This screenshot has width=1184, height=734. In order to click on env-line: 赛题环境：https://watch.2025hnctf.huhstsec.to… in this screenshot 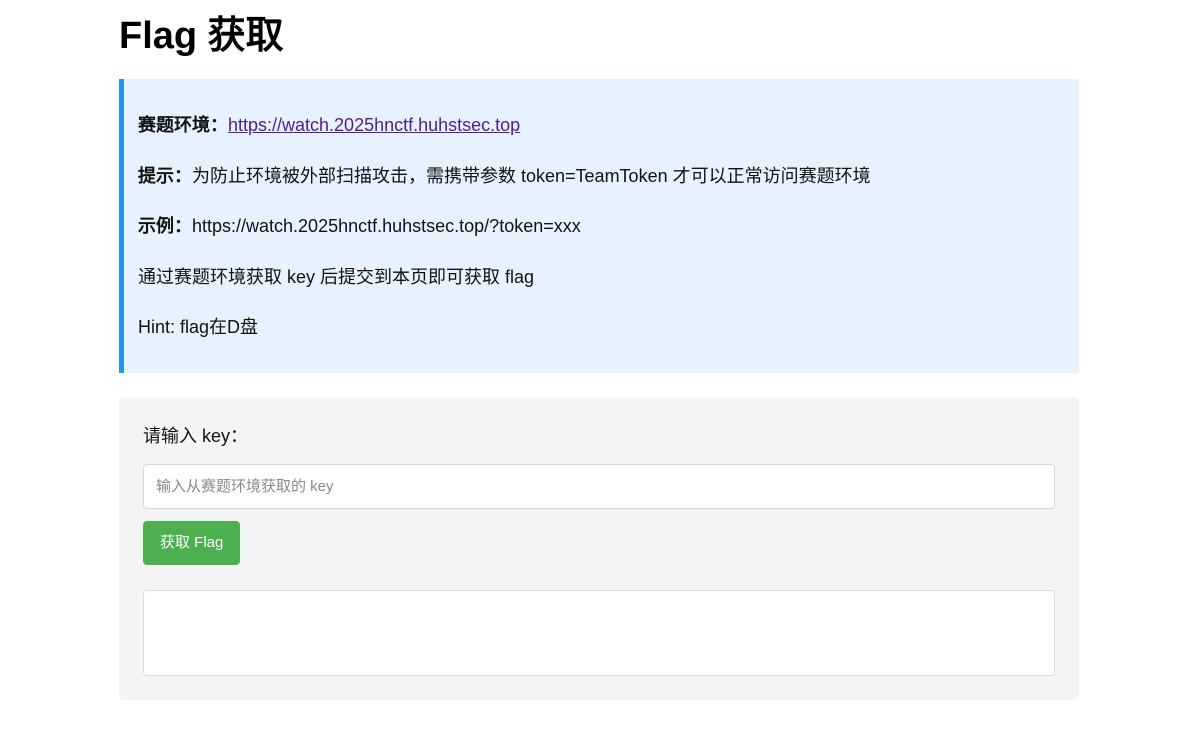, I will do `click(608, 138)`.